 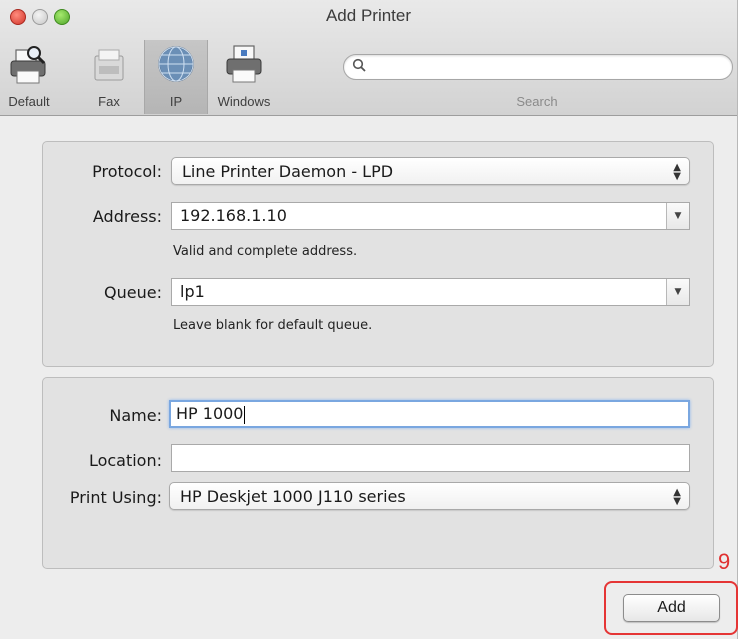 What do you see at coordinates (368, 15) in the screenshot?
I see `window-title: Add Printer` at bounding box center [368, 15].